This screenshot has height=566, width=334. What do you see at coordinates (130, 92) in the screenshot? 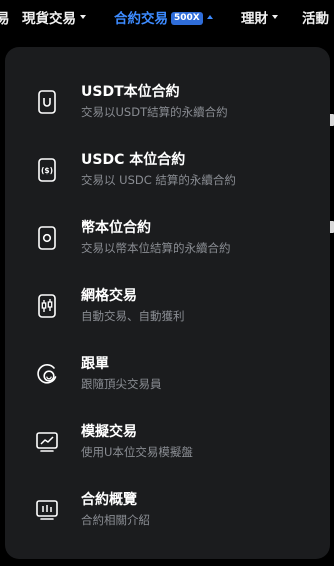
I see `menu-item-title: USDT本位合約` at bounding box center [130, 92].